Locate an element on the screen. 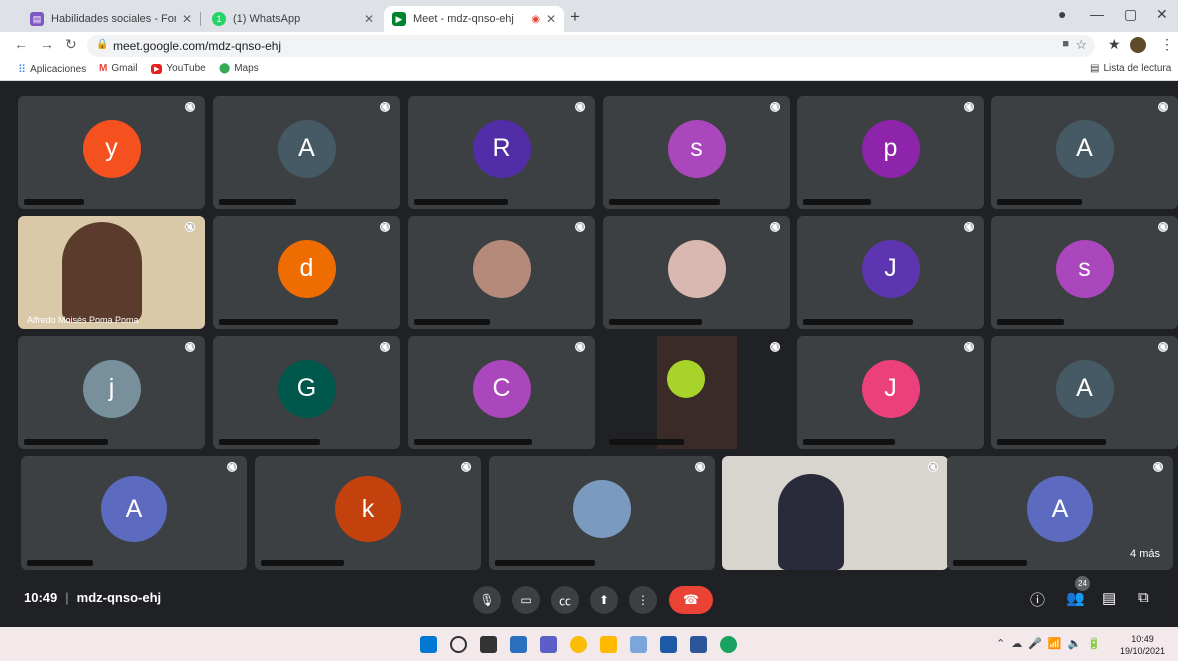 The width and height of the screenshot is (1178, 661). present-button: ⬆ is located at coordinates (604, 600).